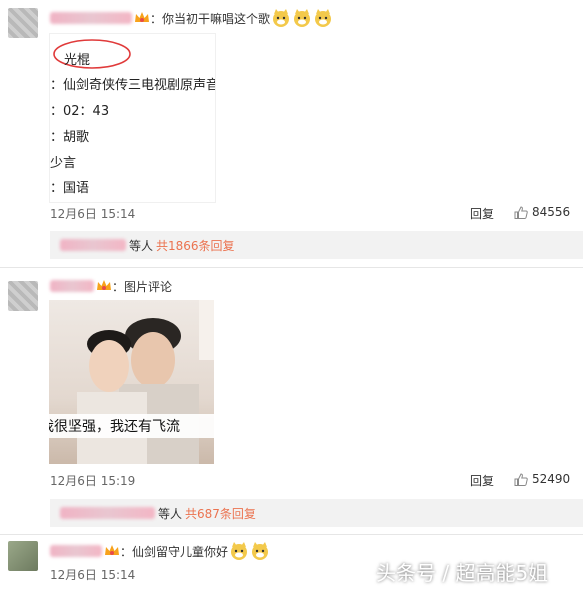  What do you see at coordinates (77, 60) in the screenshot?
I see `song-title: 光棍` at bounding box center [77, 60].